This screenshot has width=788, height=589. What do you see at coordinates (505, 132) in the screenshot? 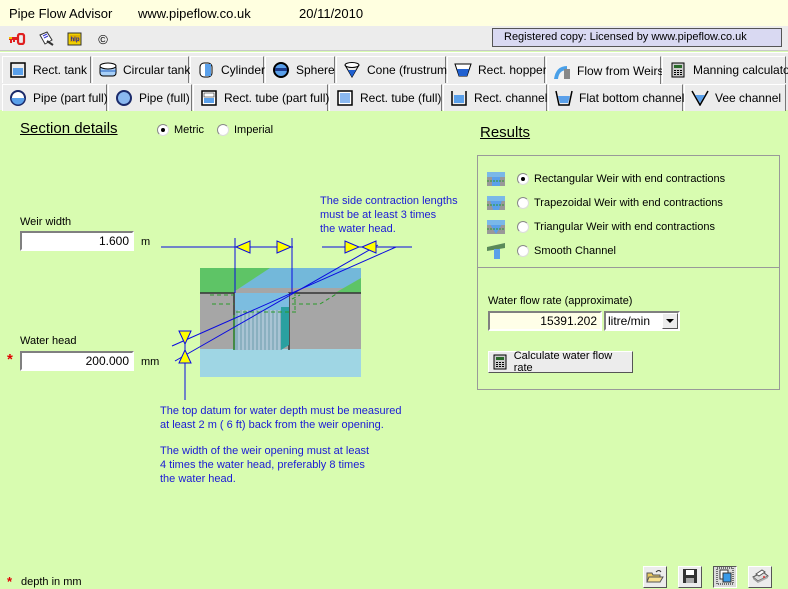
I see `results-title: Results` at bounding box center [505, 132].